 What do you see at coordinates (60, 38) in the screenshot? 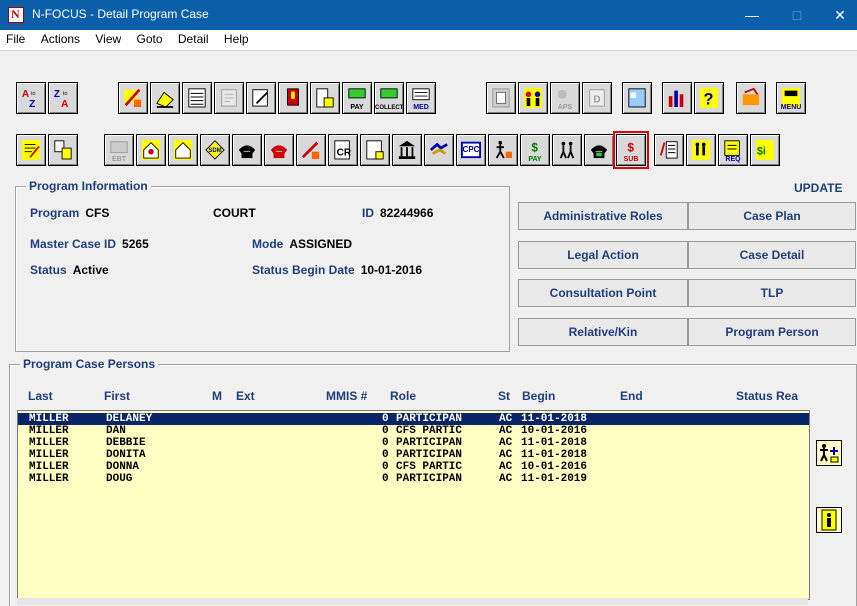
I see `menu-actions: Actions` at bounding box center [60, 38].